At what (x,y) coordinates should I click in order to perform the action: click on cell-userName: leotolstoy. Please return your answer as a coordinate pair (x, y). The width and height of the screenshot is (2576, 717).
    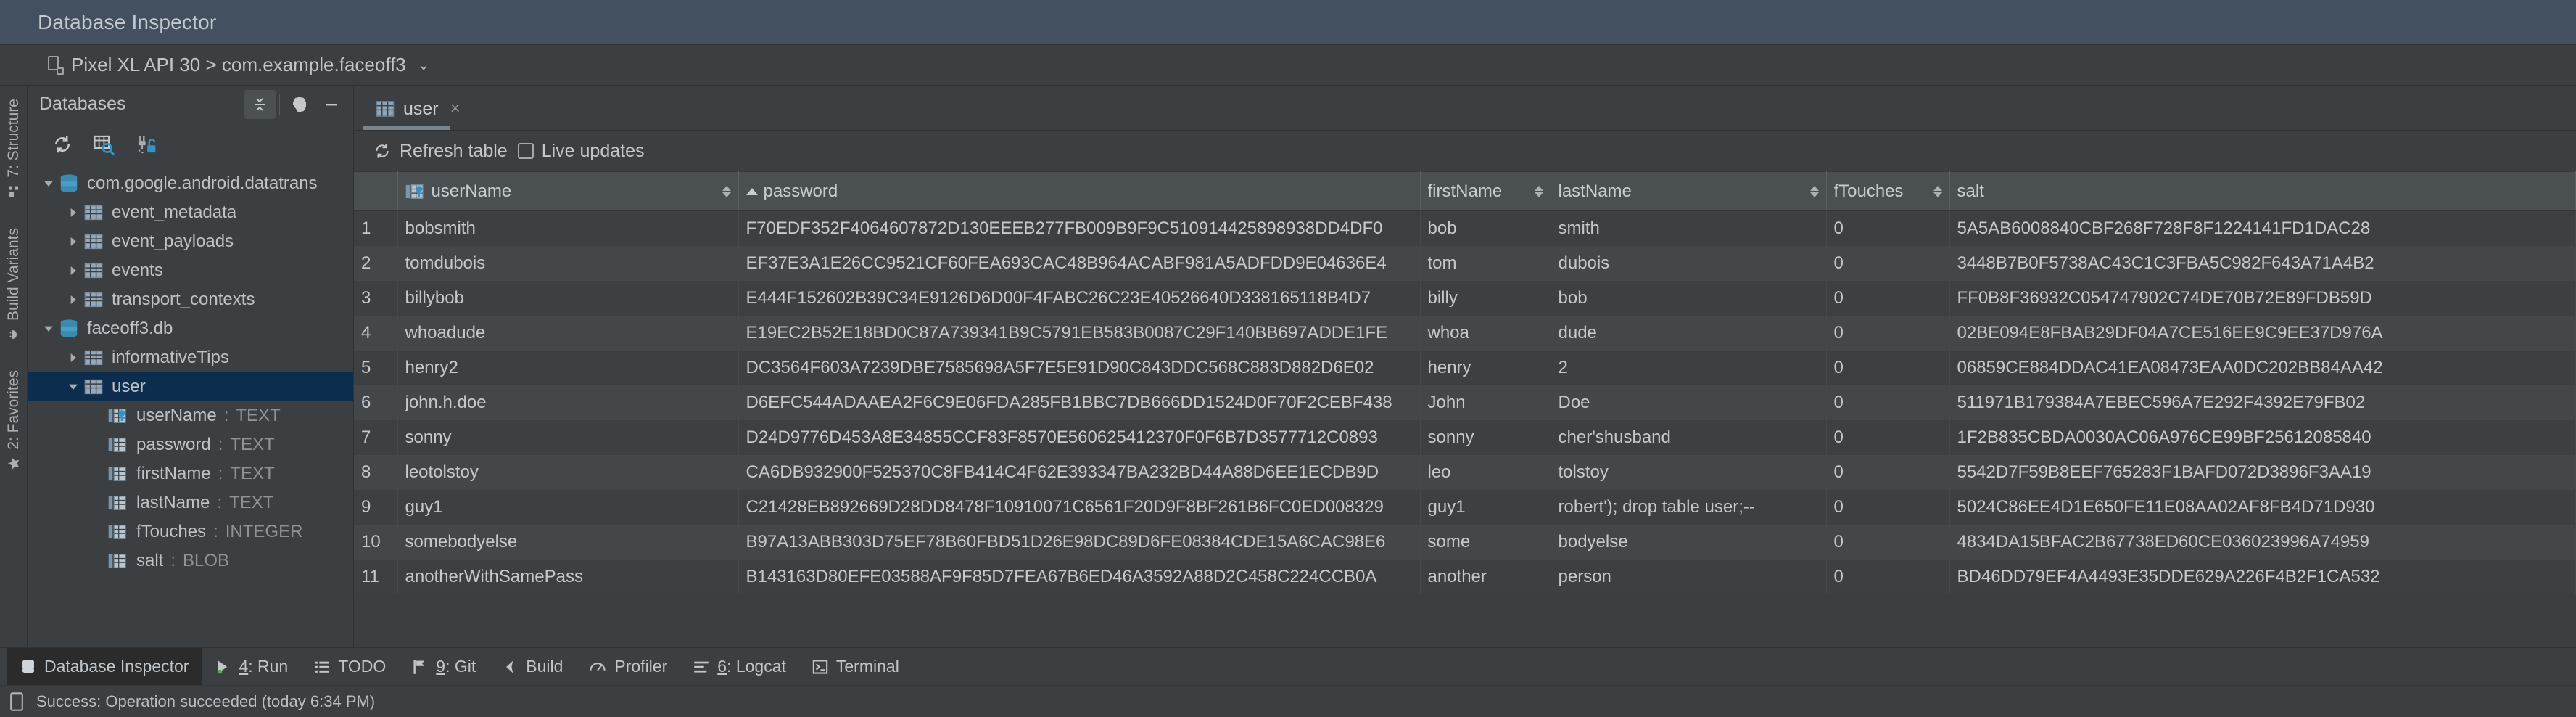
    Looking at the image, I should click on (568, 472).